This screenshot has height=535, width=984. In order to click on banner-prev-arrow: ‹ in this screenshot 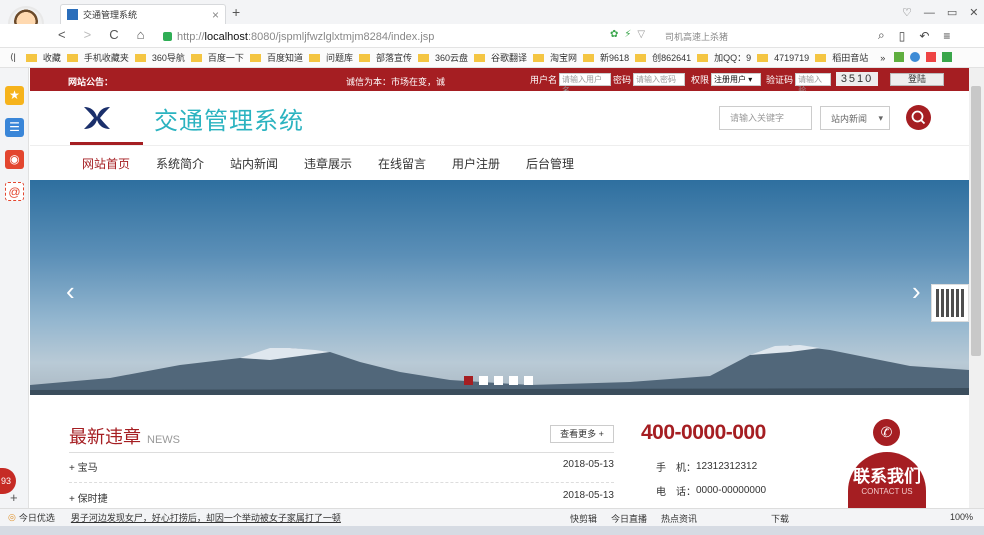, I will do `click(70, 291)`.